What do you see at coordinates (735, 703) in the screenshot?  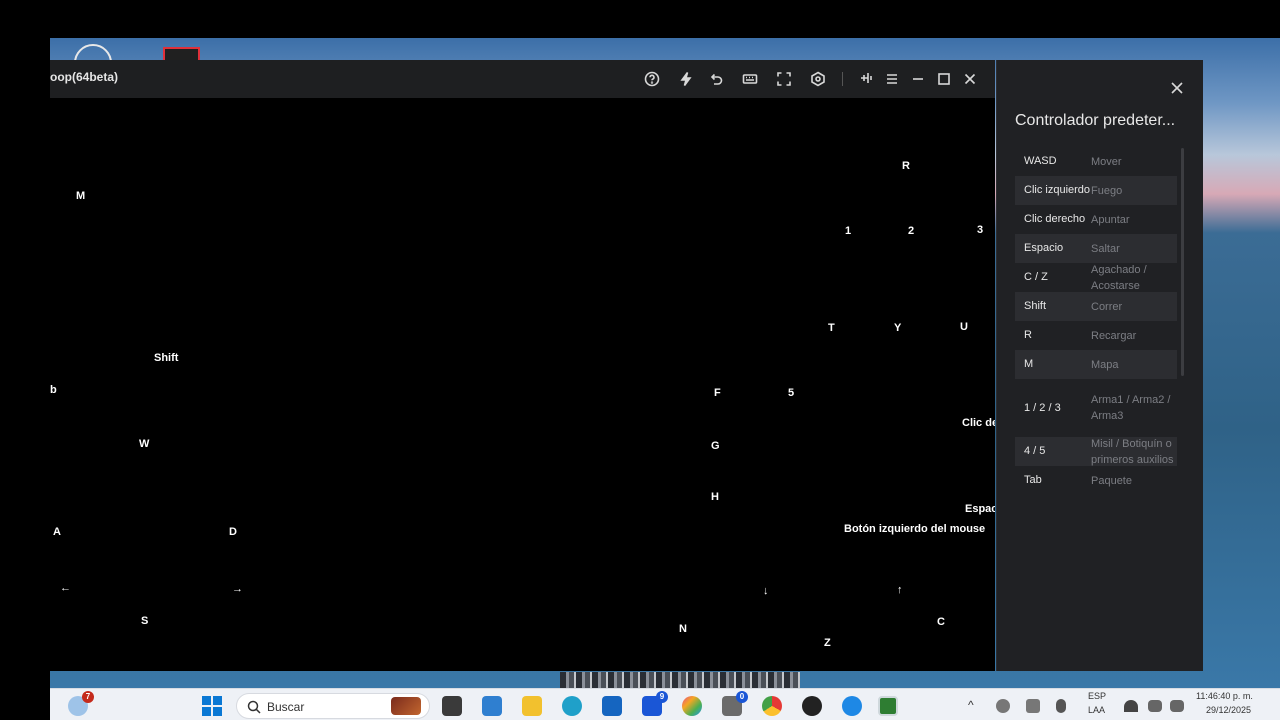 I see `shield-app-icon: 0` at bounding box center [735, 703].